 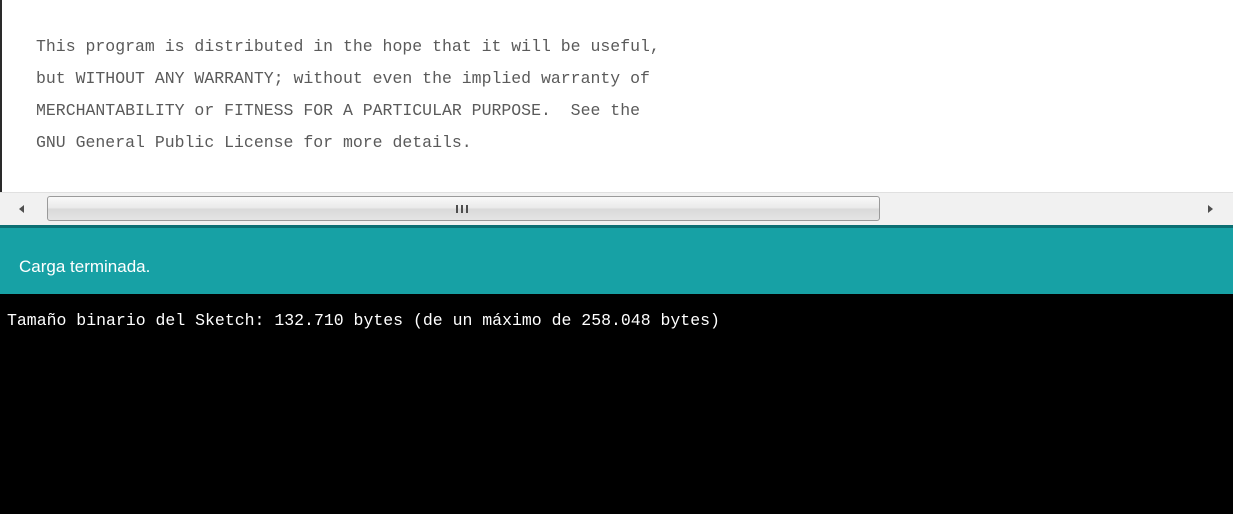 I want to click on horizontal-scrollbar, so click(x=616, y=208).